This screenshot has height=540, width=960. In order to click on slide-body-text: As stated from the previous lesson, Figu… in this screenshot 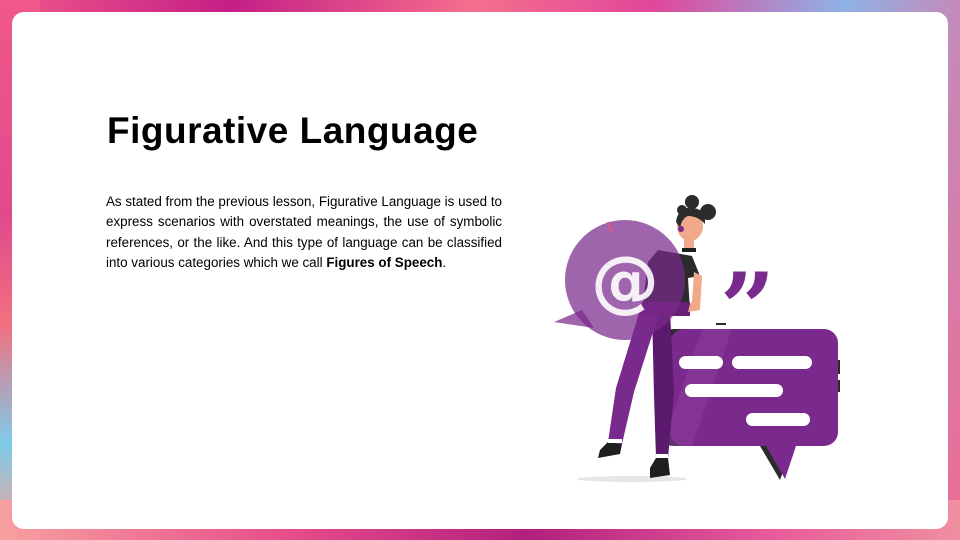, I will do `click(304, 233)`.